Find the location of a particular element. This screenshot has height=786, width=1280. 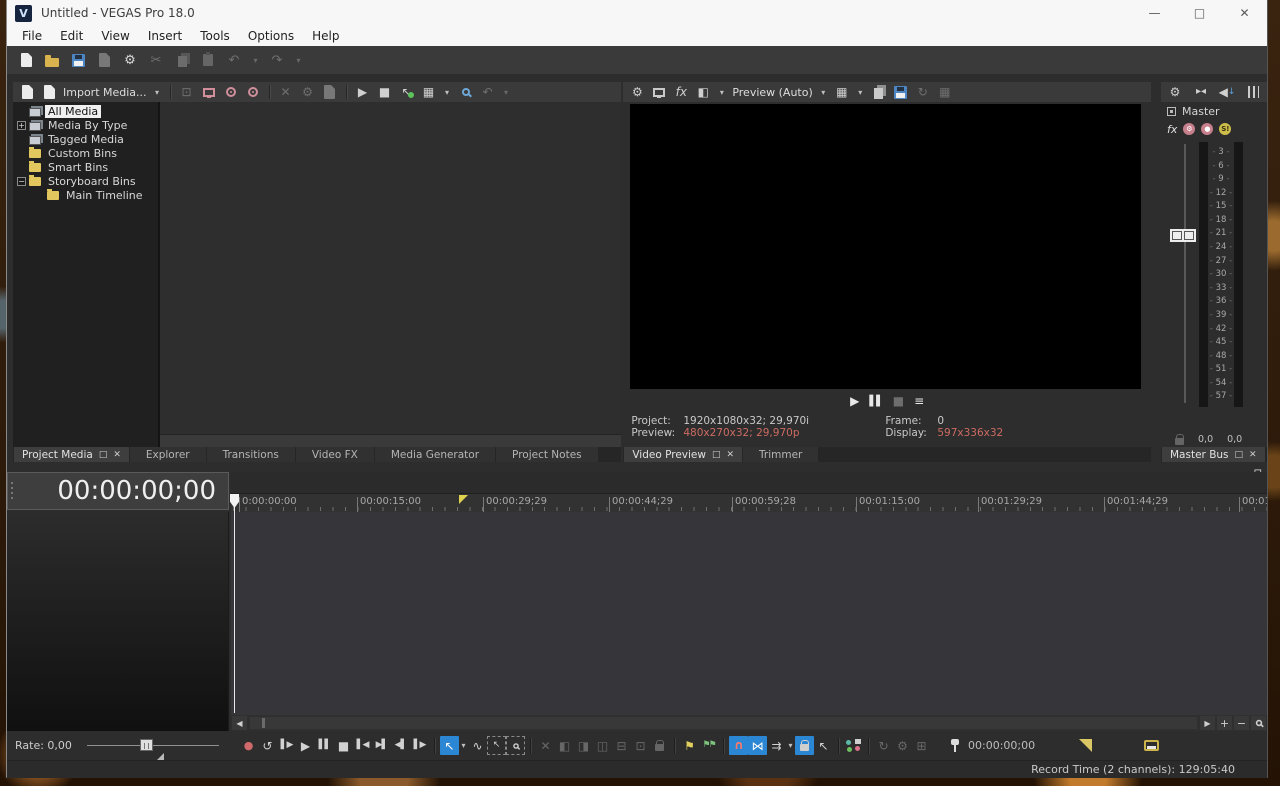

project-properties-button: ⚙ is located at coordinates (130, 60).